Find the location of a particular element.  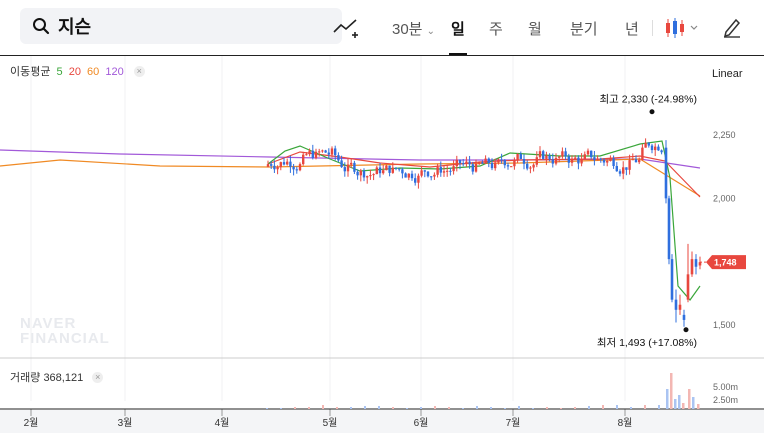

top-toolbar: 지슨 30분 ⌄ 일 주 월 분기 년 is located at coordinates (382, 28).